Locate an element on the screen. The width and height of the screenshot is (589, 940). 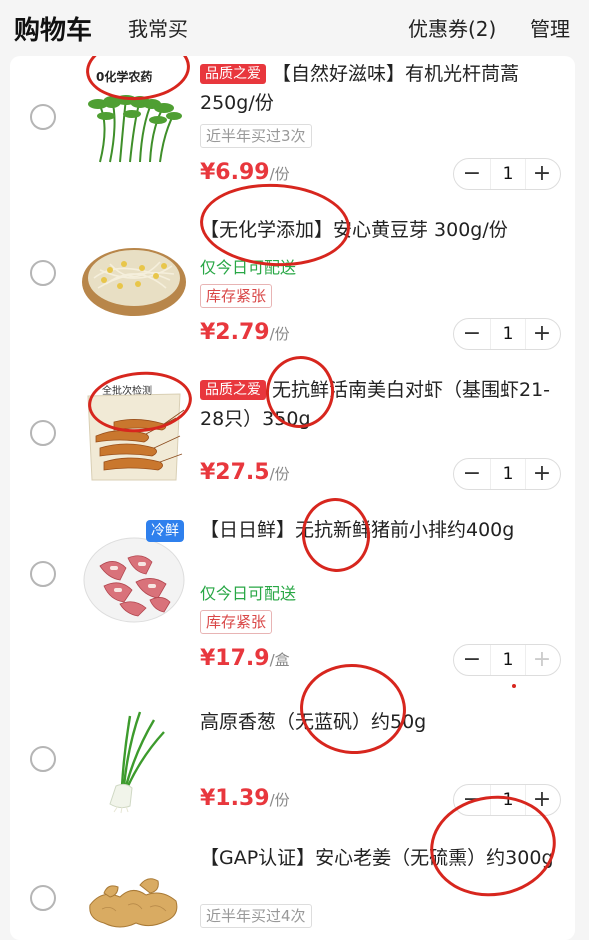
product-price: ¥6.99/份 is located at coordinates (245, 172).